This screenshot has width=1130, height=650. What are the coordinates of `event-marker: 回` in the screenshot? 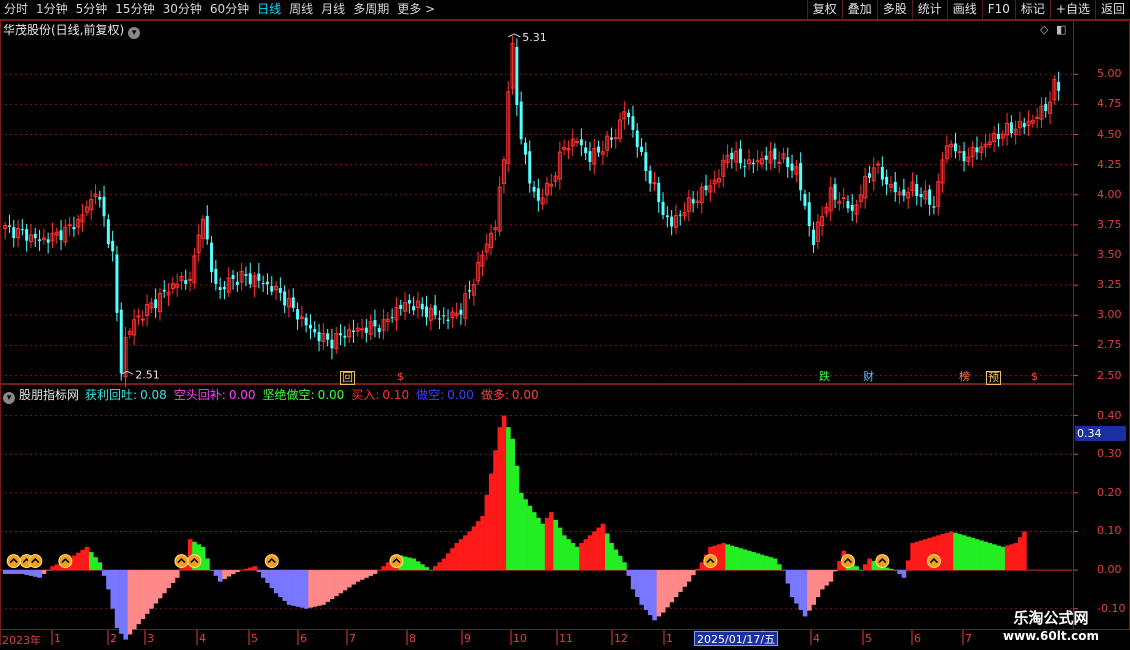 It's located at (347, 378).